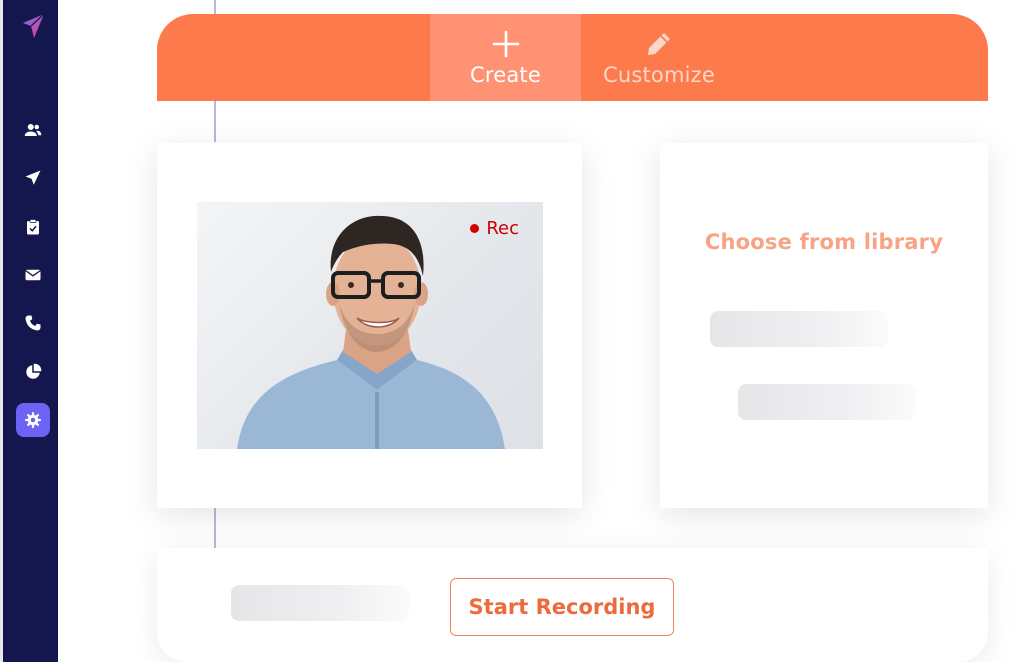  I want to click on pie-chart-icon, so click(34, 371).